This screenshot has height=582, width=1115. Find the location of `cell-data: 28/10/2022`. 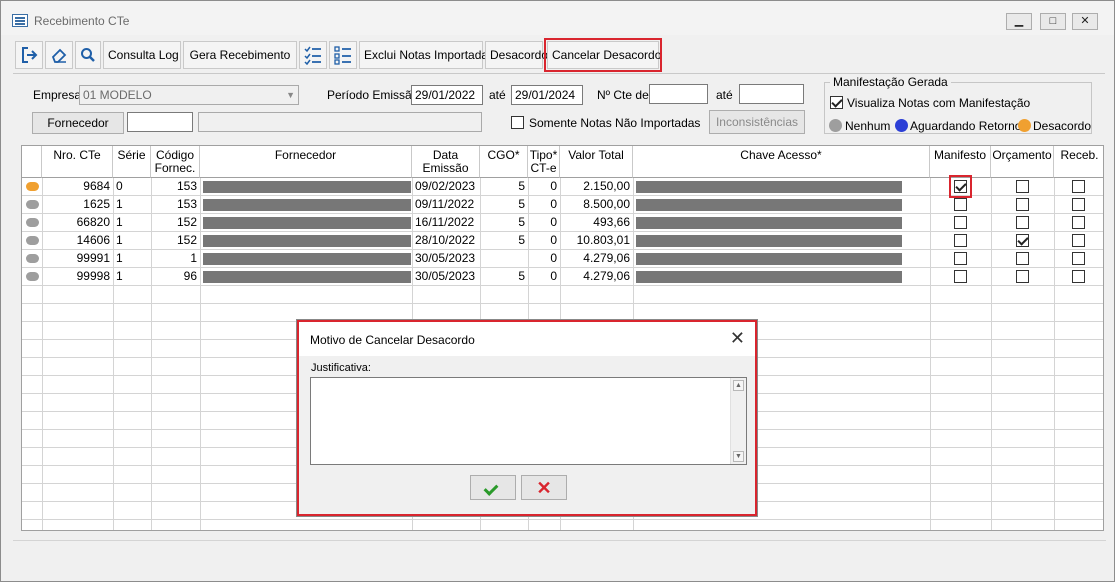

cell-data: 28/10/2022 is located at coordinates (446, 240).